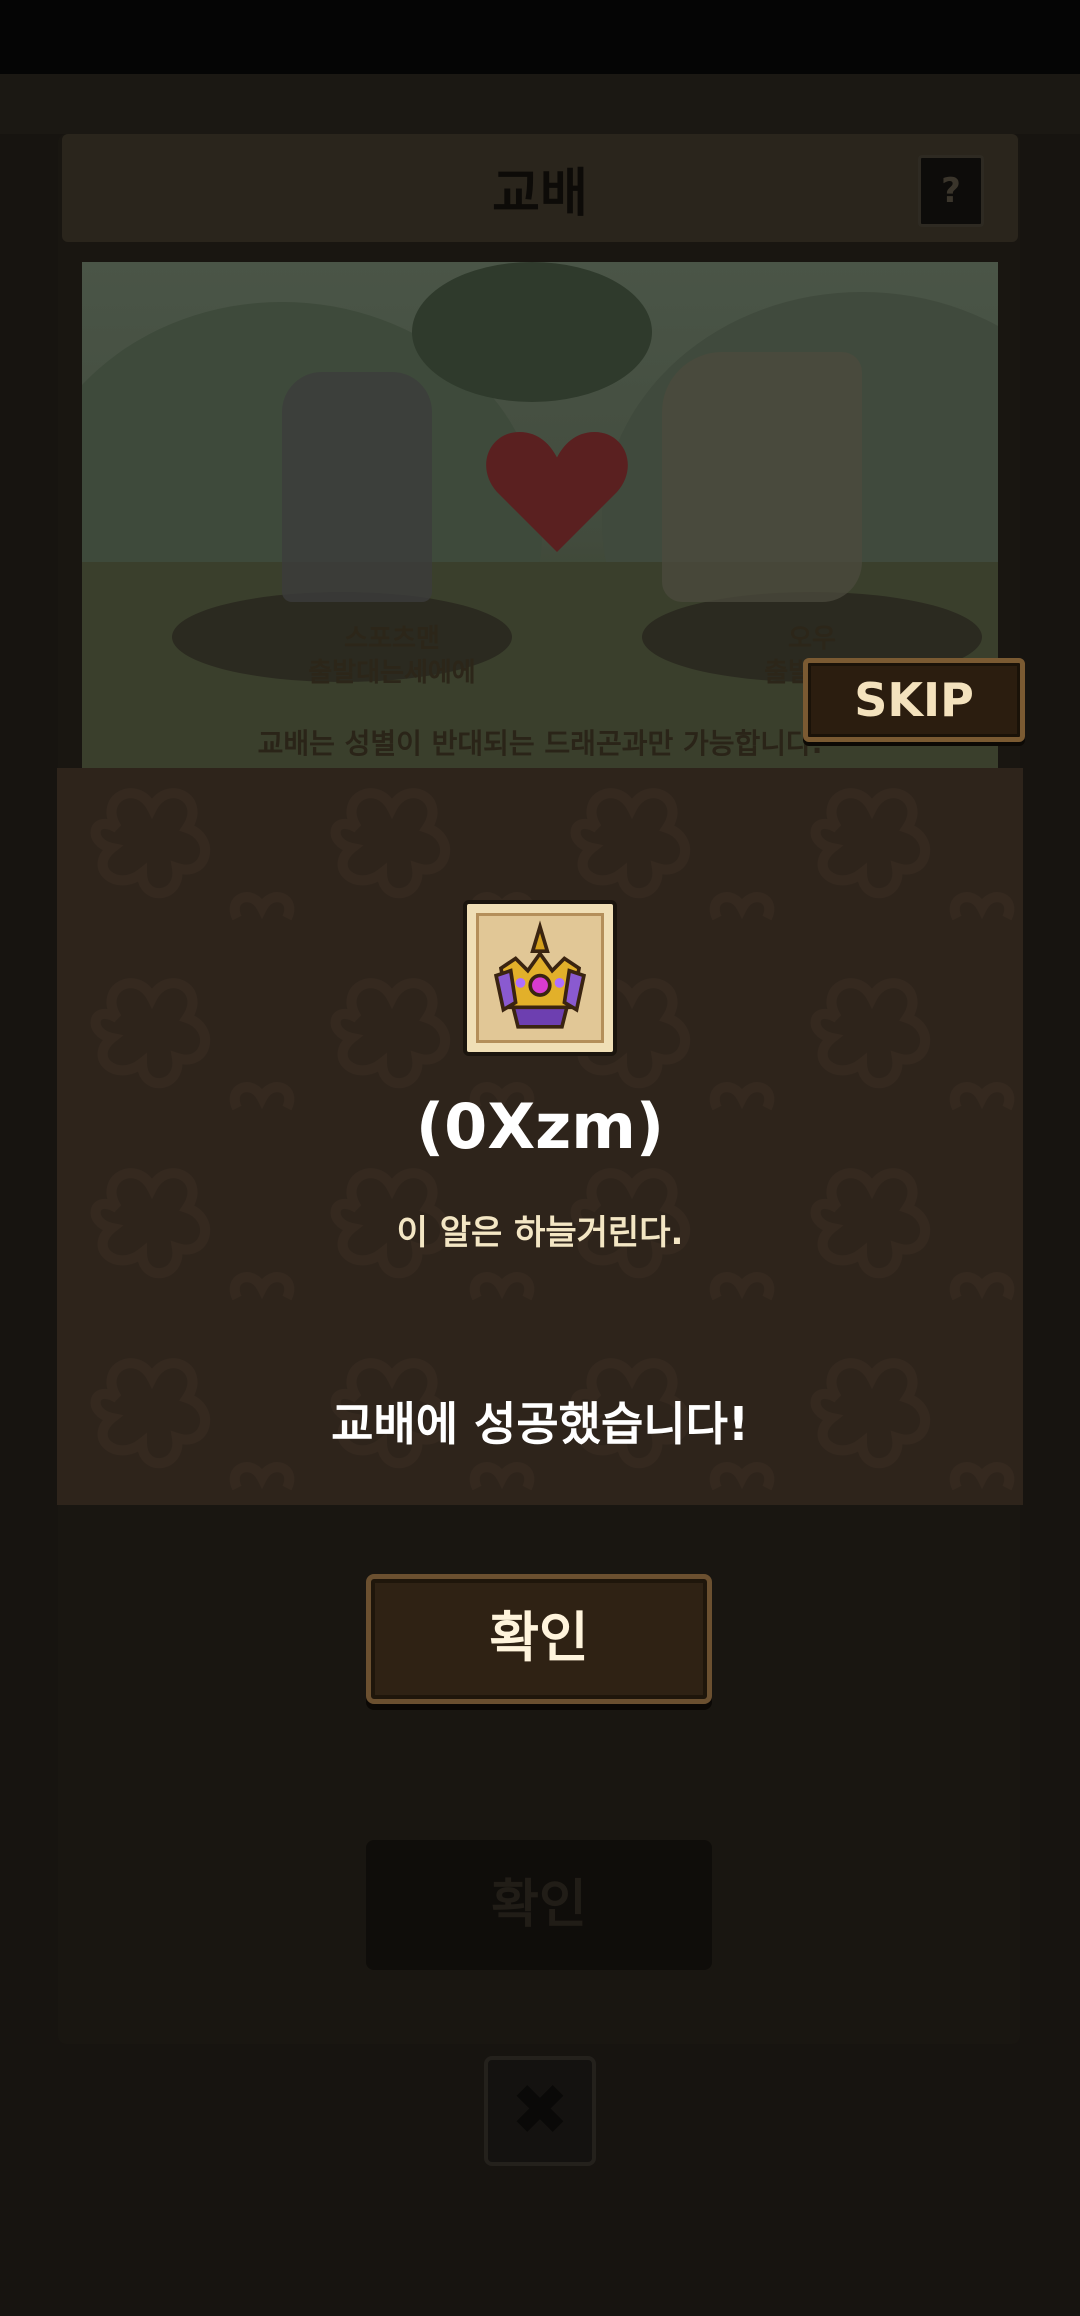 The height and width of the screenshot is (2316, 1080). I want to click on confirm-button-label: 확인, so click(539, 1637).